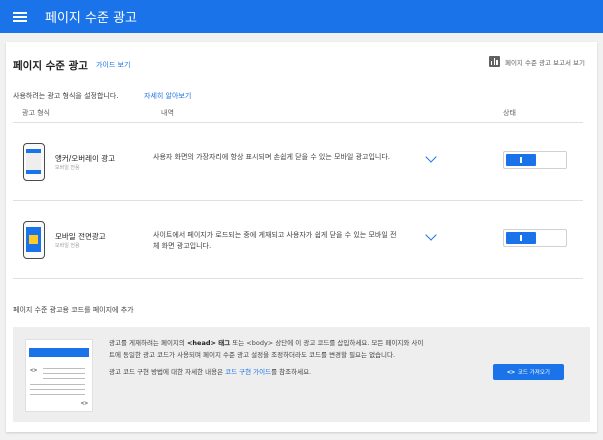  I want to click on code-section-title: 페이지 수준 광고용 코드를 페이지에 추가, so click(73, 310).